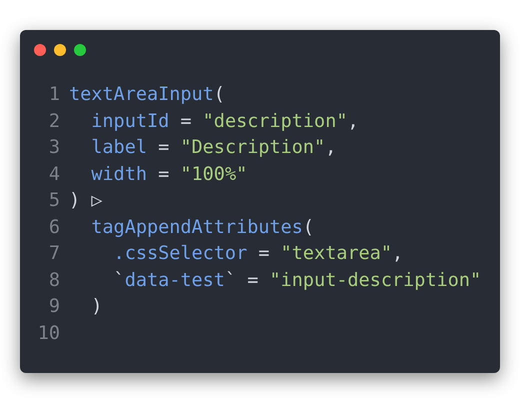 The image size is (520, 404). What do you see at coordinates (224, 121) in the screenshot?
I see `code-line: inputId = "description",` at bounding box center [224, 121].